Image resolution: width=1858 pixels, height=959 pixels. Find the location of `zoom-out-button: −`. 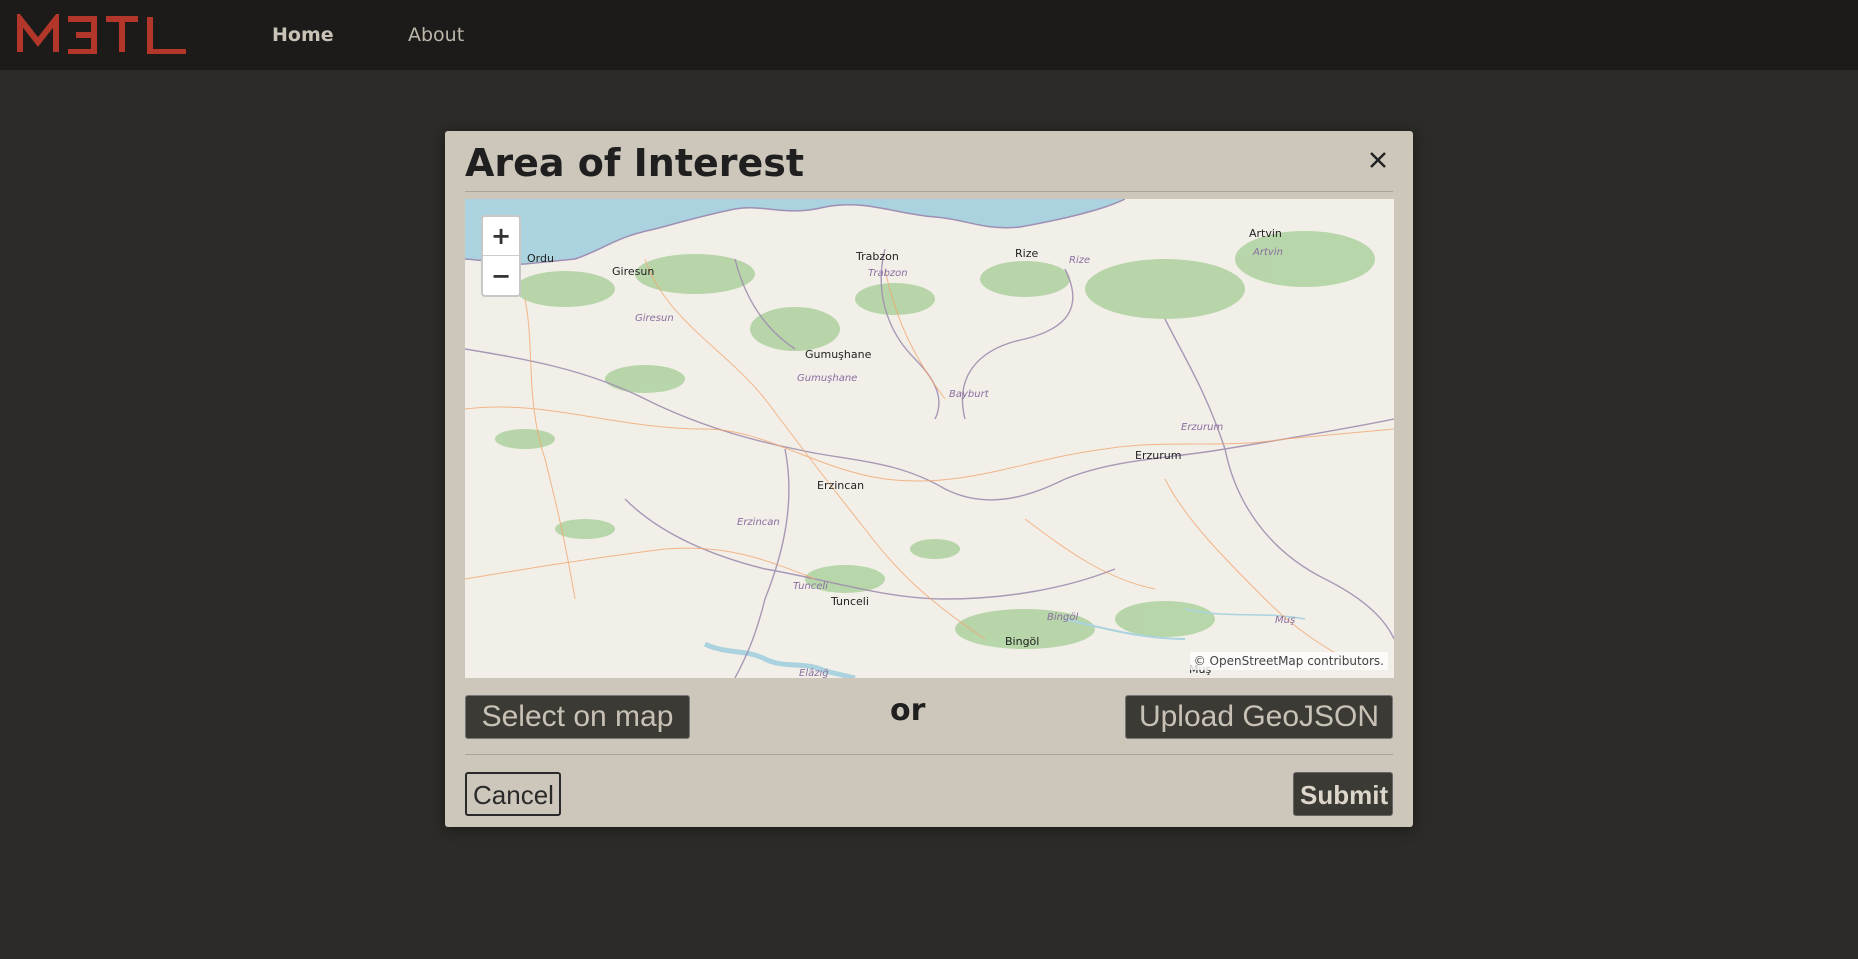

zoom-out-button: − is located at coordinates (501, 276).